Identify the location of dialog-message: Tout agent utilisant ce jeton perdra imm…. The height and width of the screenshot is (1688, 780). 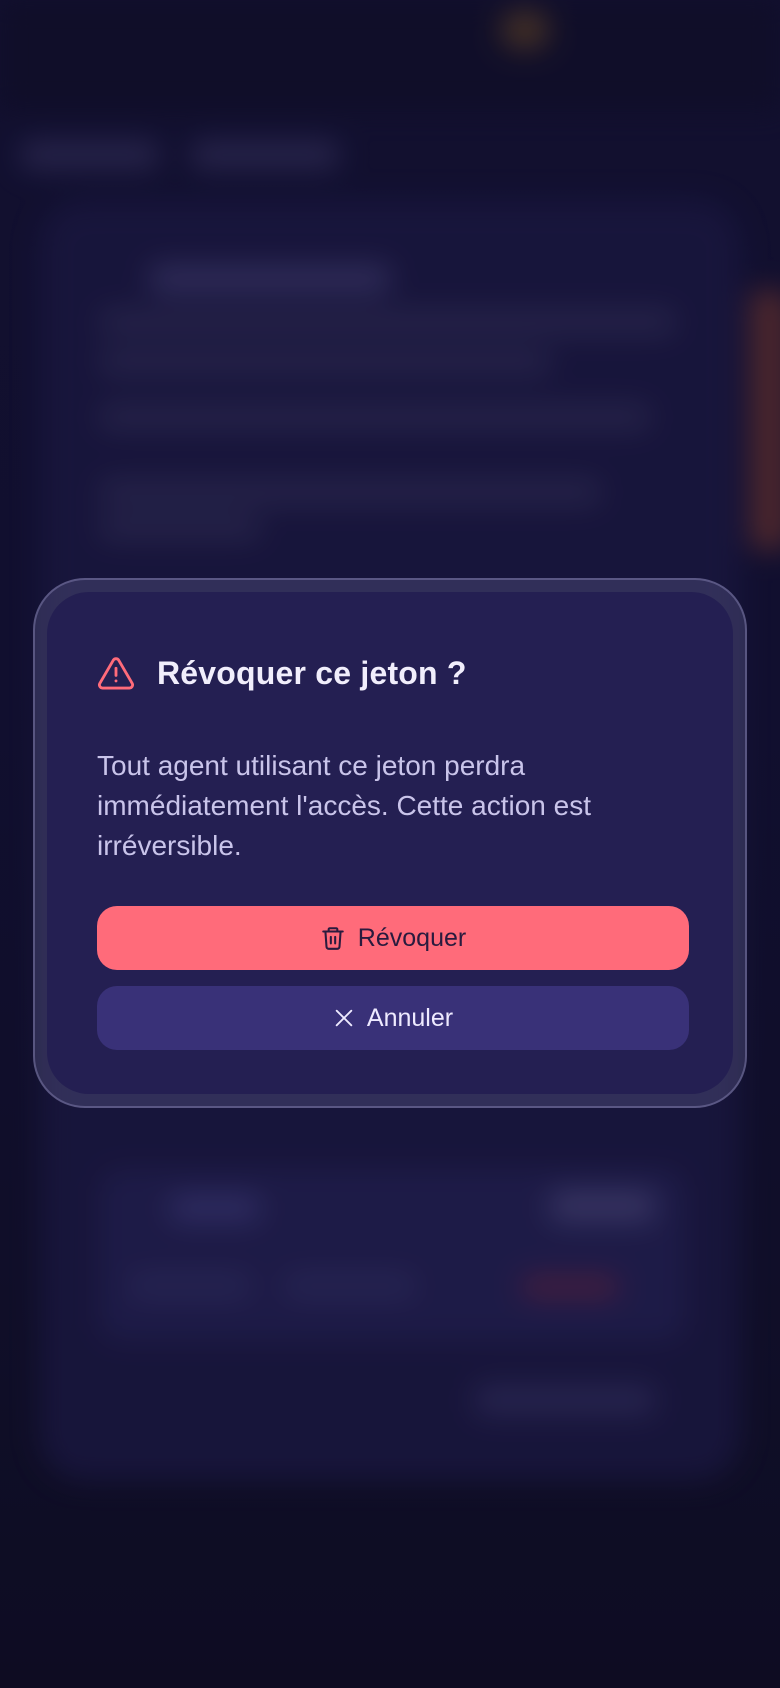
(344, 805).